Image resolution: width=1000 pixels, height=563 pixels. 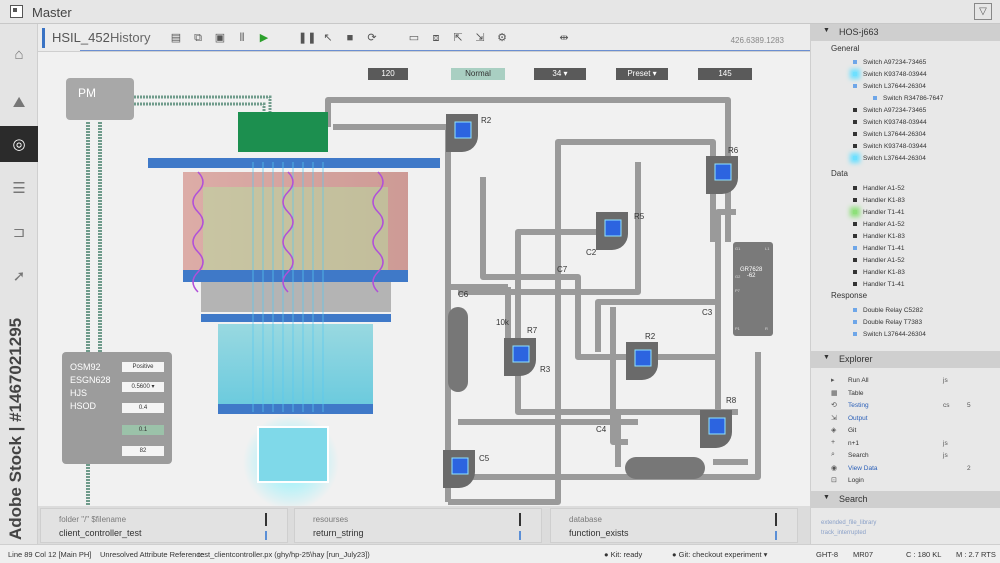 I want to click on toolbar: ▤ ⧉ ▣ ⦀ ▶ ❚❚ ↖ ■ ⟳ ▭ ⧈ ⇱ ⇲ ⚙ ⇹, so click(x=370, y=38).